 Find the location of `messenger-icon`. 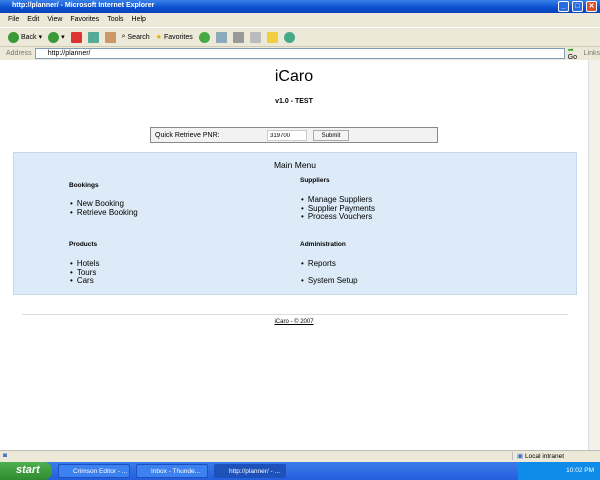

messenger-icon is located at coordinates (289, 37).